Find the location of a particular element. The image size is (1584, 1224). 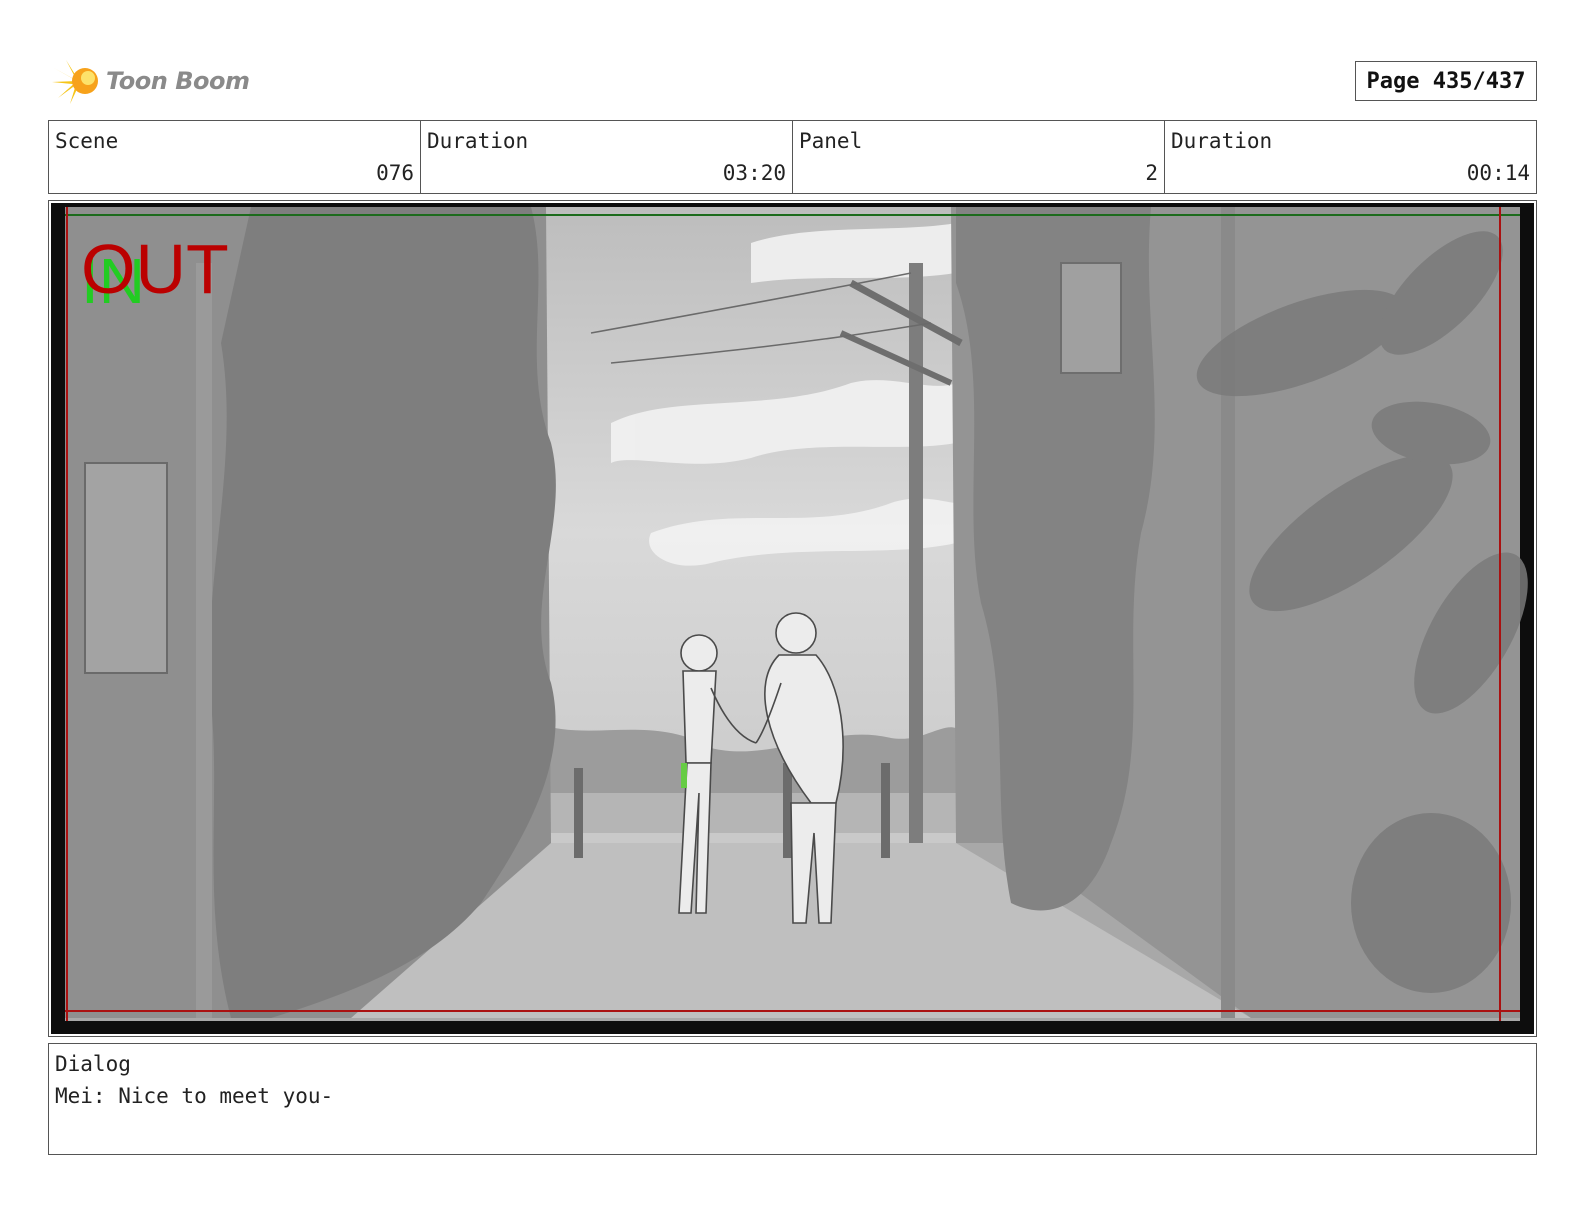

out-marker: OUT is located at coordinates (155, 269).